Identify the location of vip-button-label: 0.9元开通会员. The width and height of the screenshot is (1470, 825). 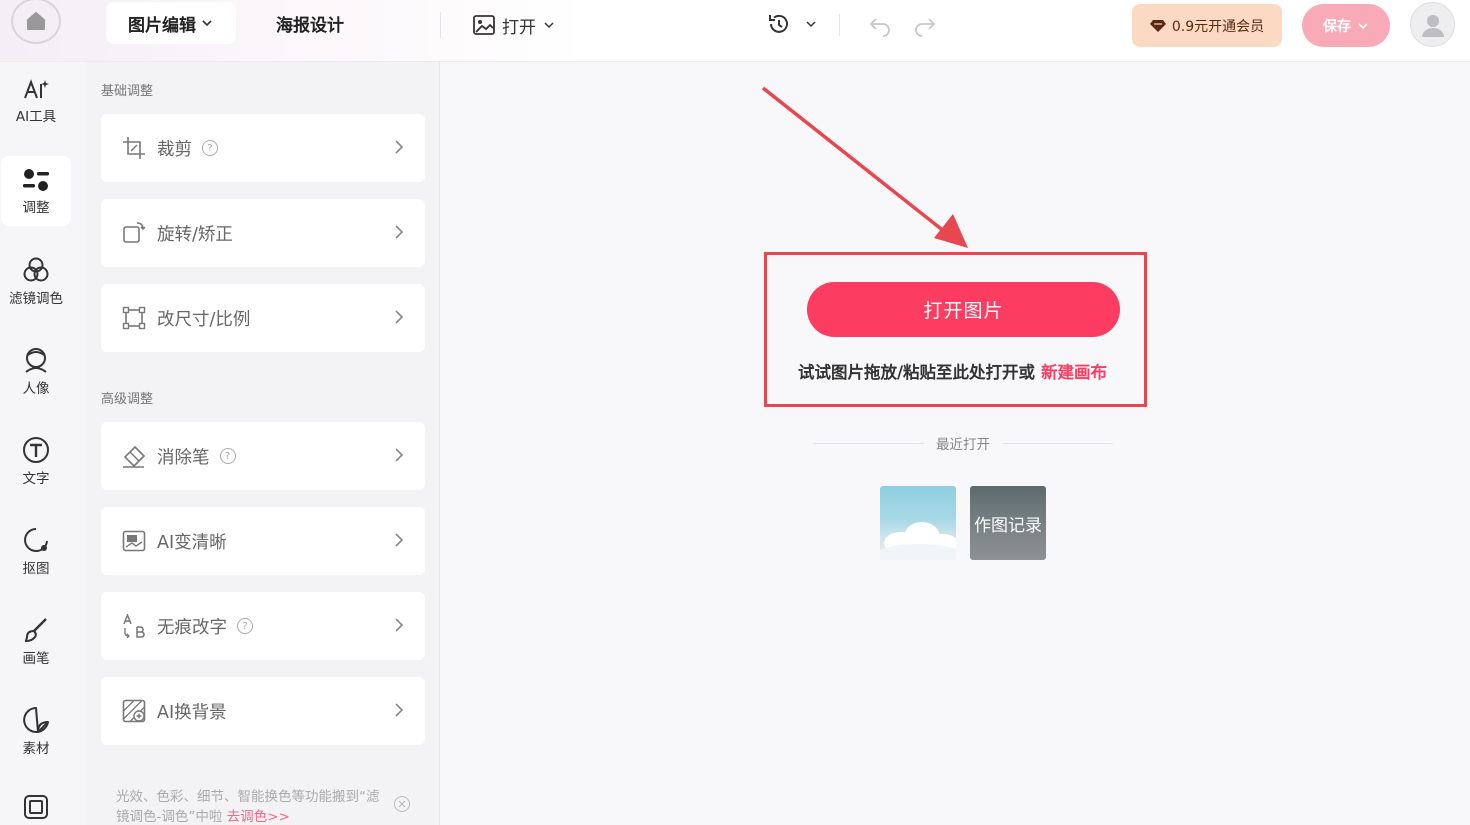
(1218, 26).